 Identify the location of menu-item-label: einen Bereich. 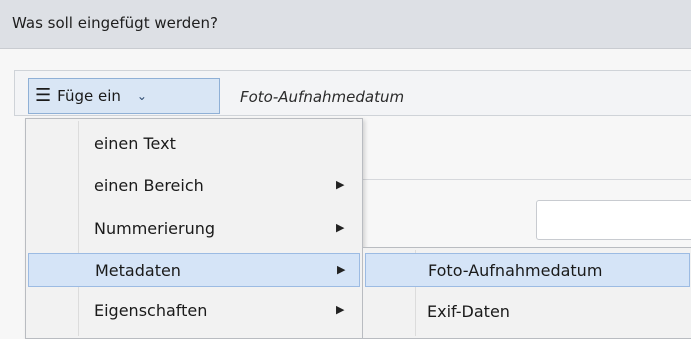
(149, 185).